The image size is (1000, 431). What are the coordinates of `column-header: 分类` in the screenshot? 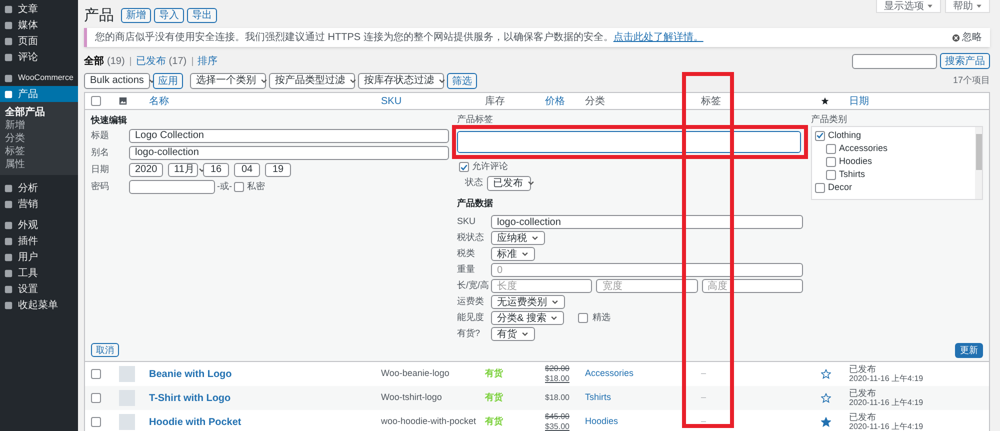 It's located at (595, 101).